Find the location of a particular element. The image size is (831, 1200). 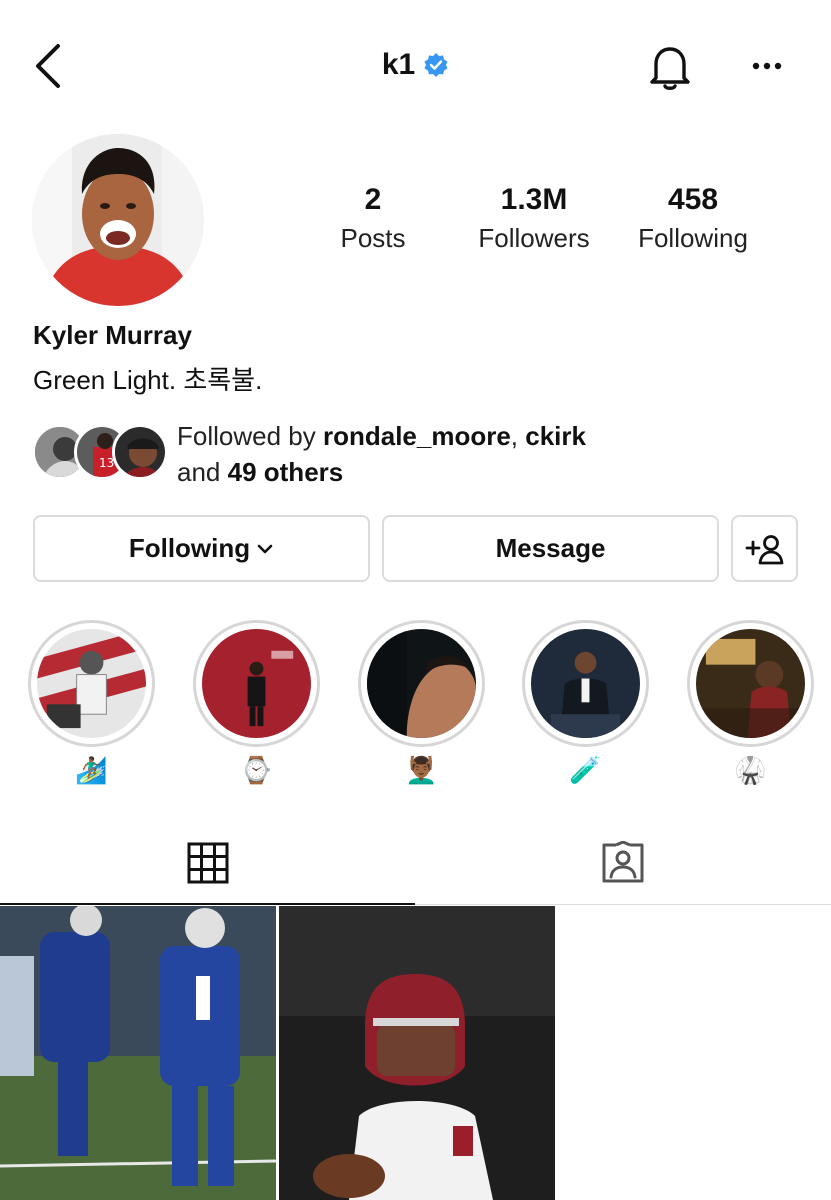

story-highlight: ⌚️ is located at coordinates (256, 703).